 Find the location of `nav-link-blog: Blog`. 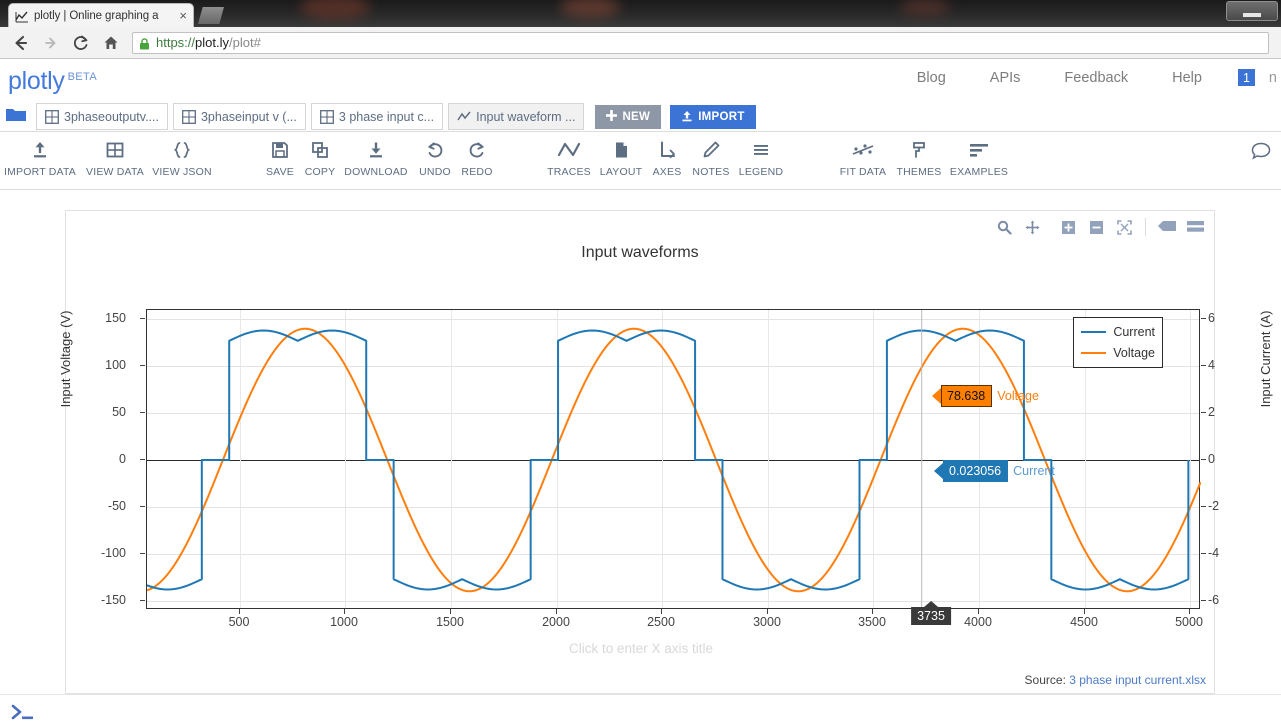

nav-link-blog: Blog is located at coordinates (931, 78).